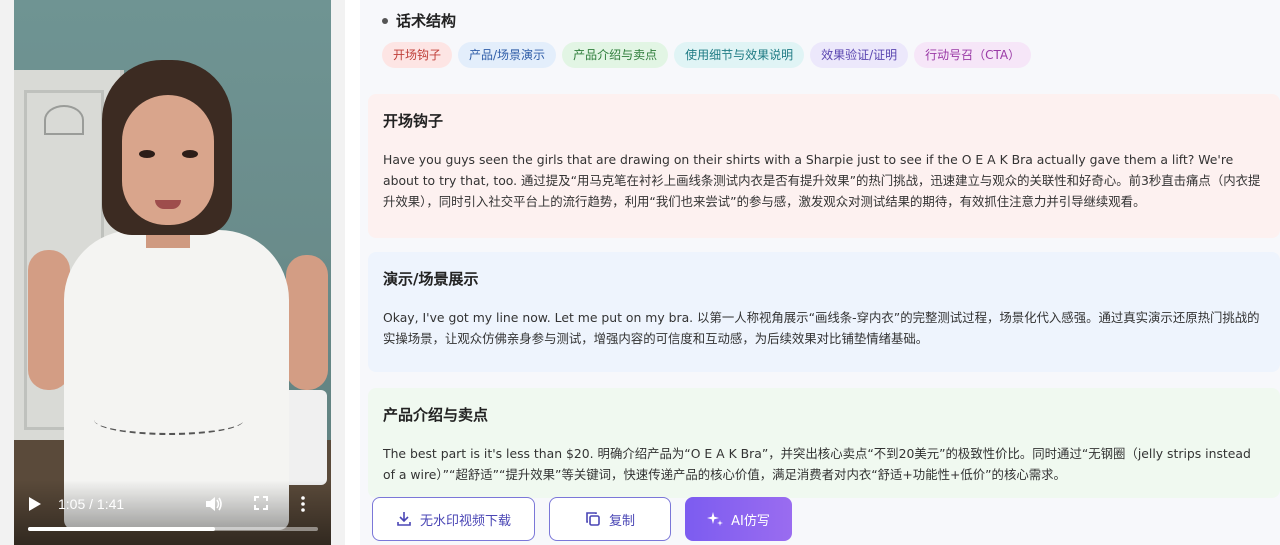 The image size is (1280, 545). What do you see at coordinates (973, 55) in the screenshot?
I see `structure-tag: 行动号召（CTA）` at bounding box center [973, 55].